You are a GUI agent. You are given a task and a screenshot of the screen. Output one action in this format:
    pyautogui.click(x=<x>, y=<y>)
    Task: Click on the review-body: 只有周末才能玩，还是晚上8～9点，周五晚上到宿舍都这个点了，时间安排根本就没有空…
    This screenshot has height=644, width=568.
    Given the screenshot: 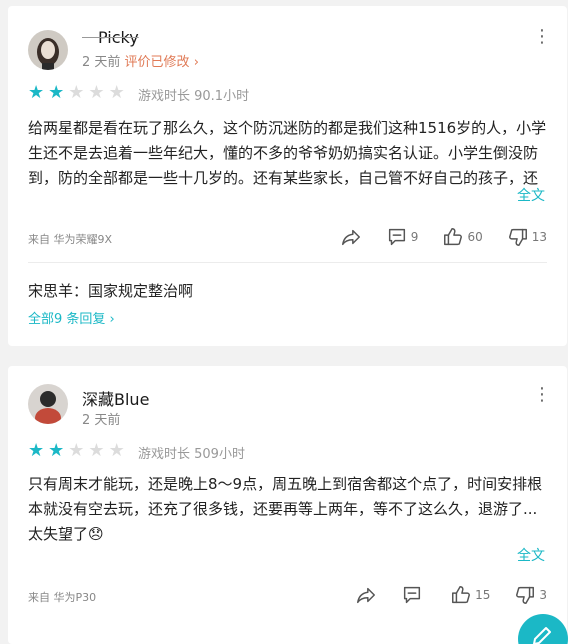 What is the action you would take?
    pyautogui.click(x=285, y=509)
    